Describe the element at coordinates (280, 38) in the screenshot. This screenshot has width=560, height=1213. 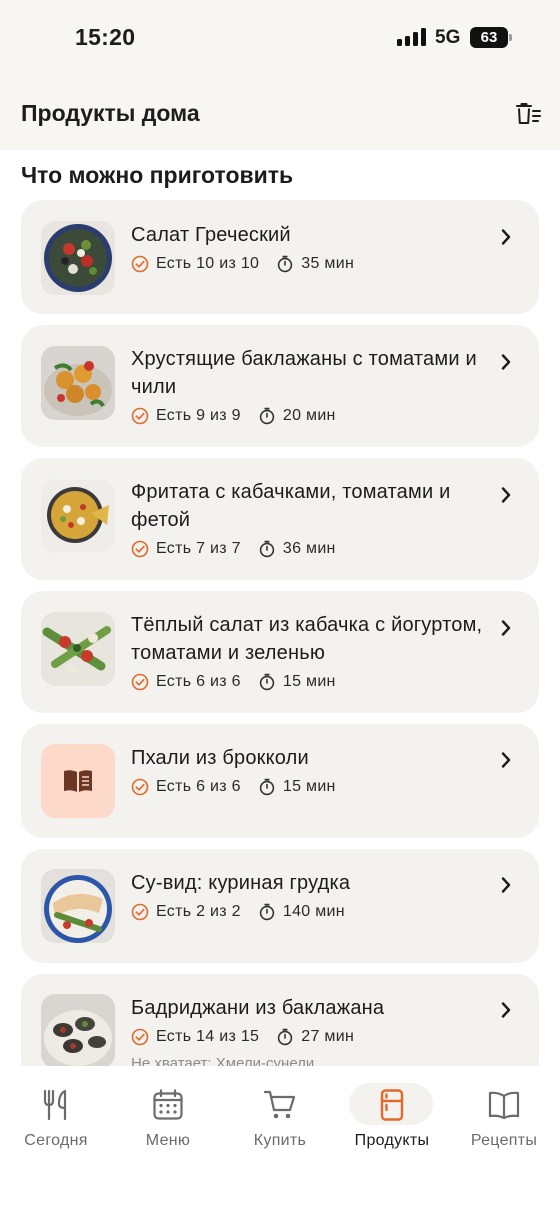
I see `status-bar: 15:20 5G 63` at that location.